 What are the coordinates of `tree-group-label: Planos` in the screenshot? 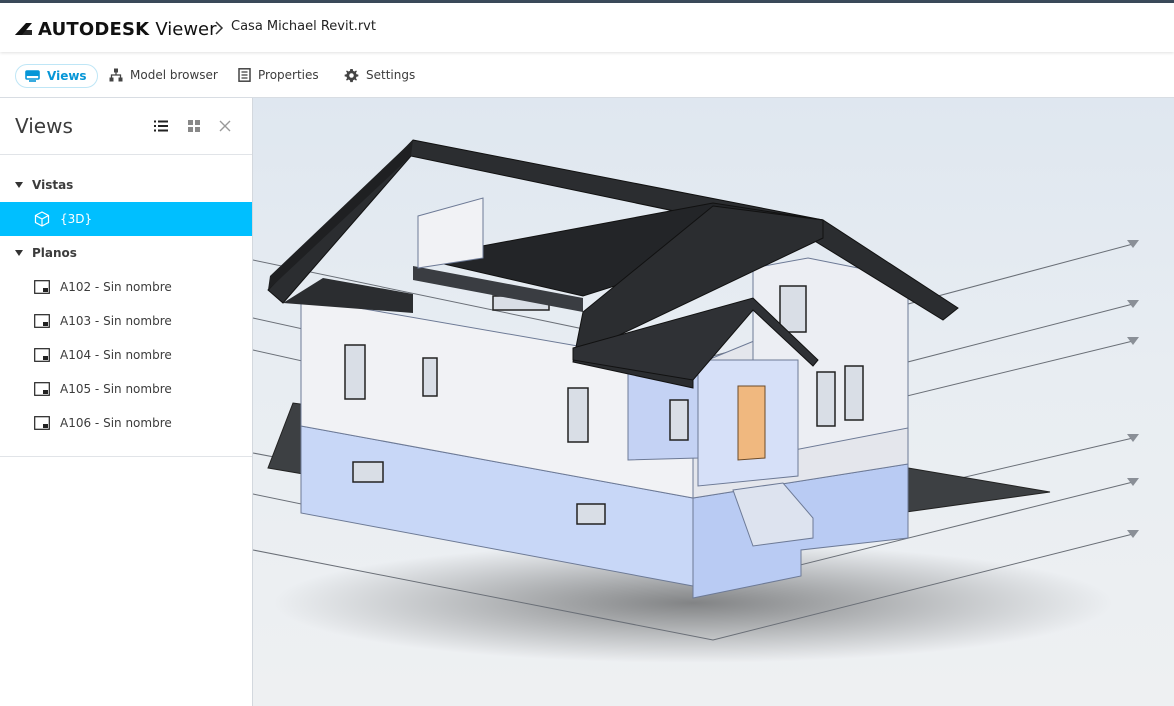 It's located at (54, 253).